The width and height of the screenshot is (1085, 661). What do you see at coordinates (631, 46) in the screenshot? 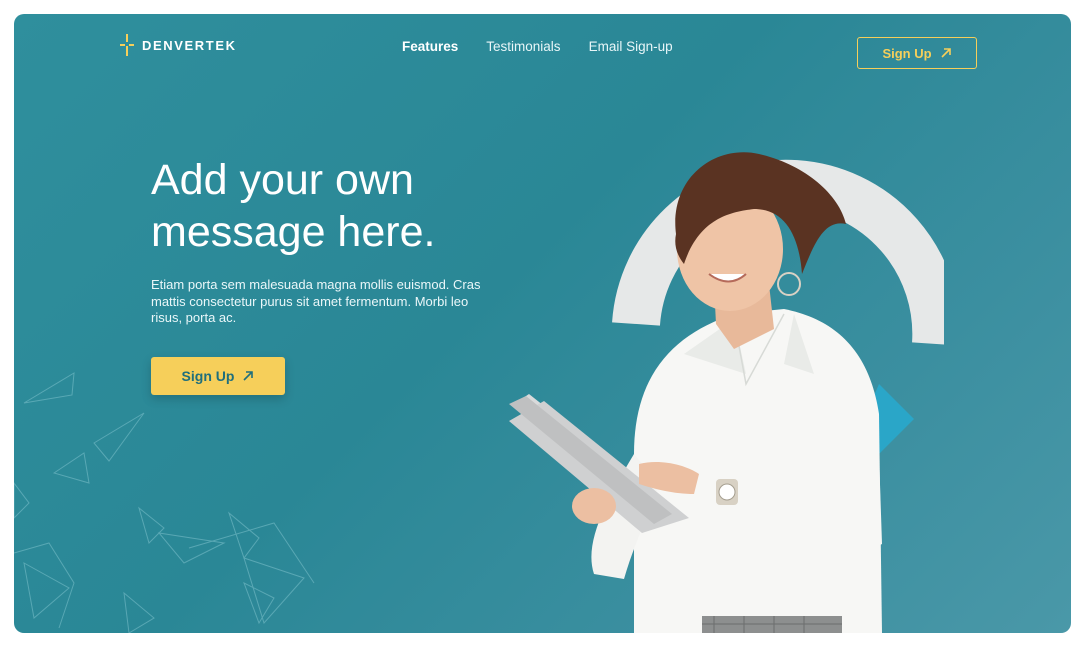
I see `nav-item-email-sign-up: Email Sign-up` at bounding box center [631, 46].